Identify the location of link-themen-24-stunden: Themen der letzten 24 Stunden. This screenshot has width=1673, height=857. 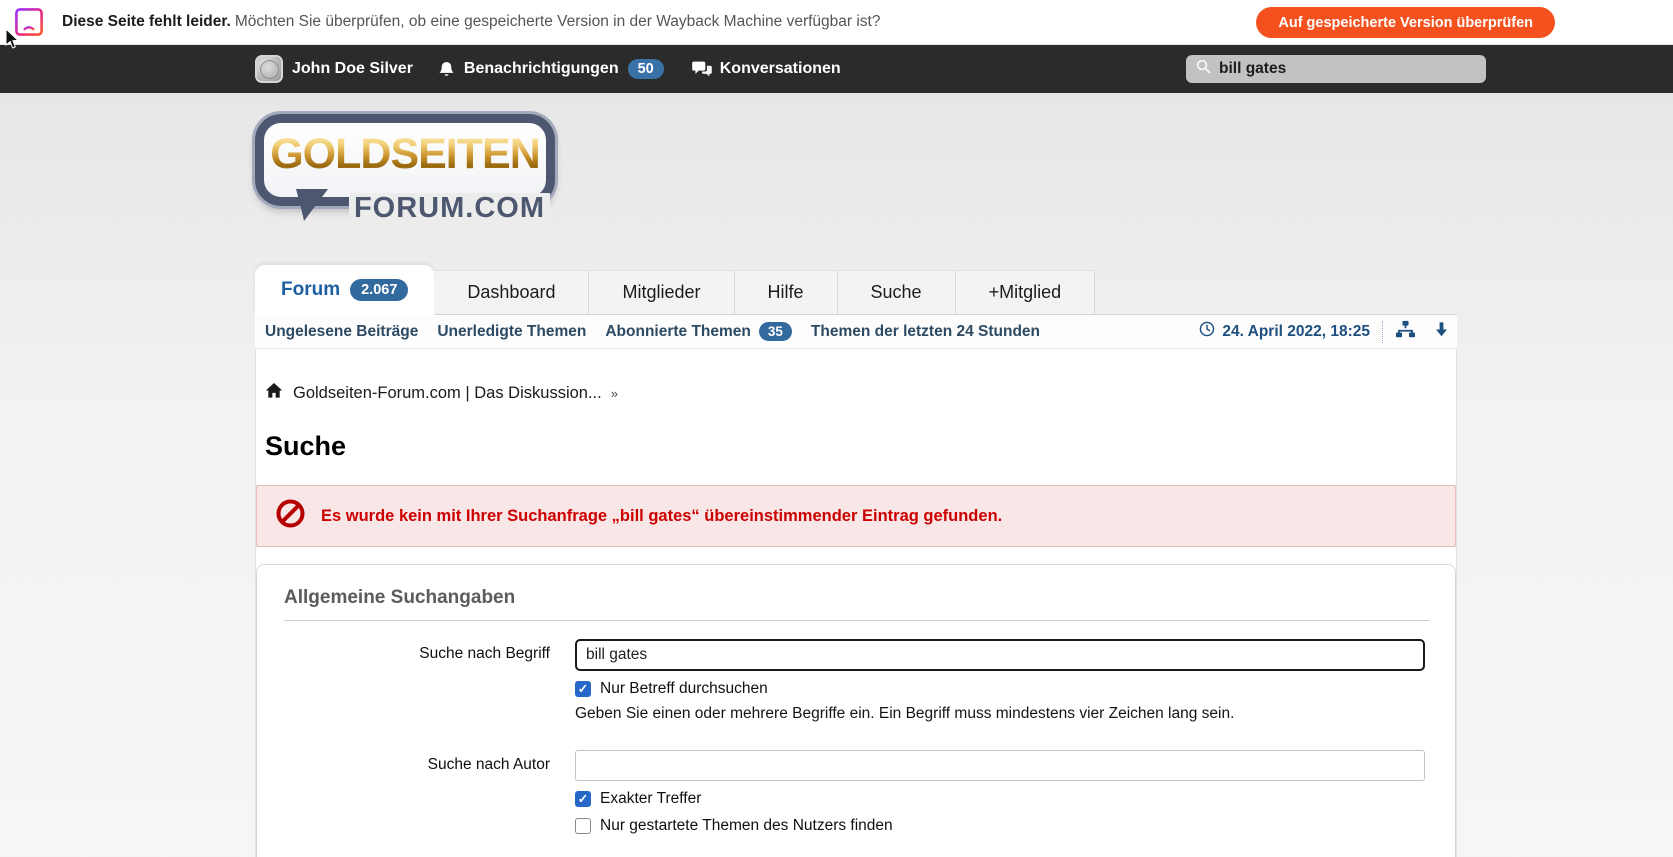
(925, 332).